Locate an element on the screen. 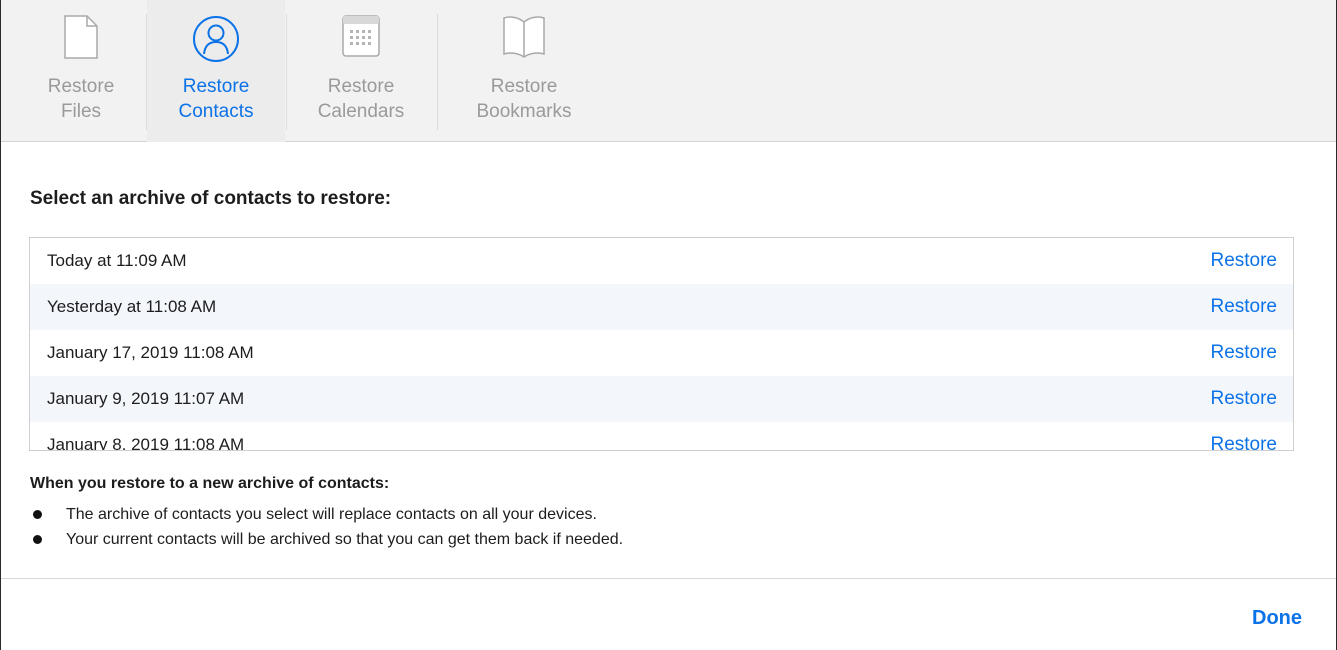 The image size is (1337, 650). archive-row: January 17, 2019 11:08 AM Restore is located at coordinates (661, 353).